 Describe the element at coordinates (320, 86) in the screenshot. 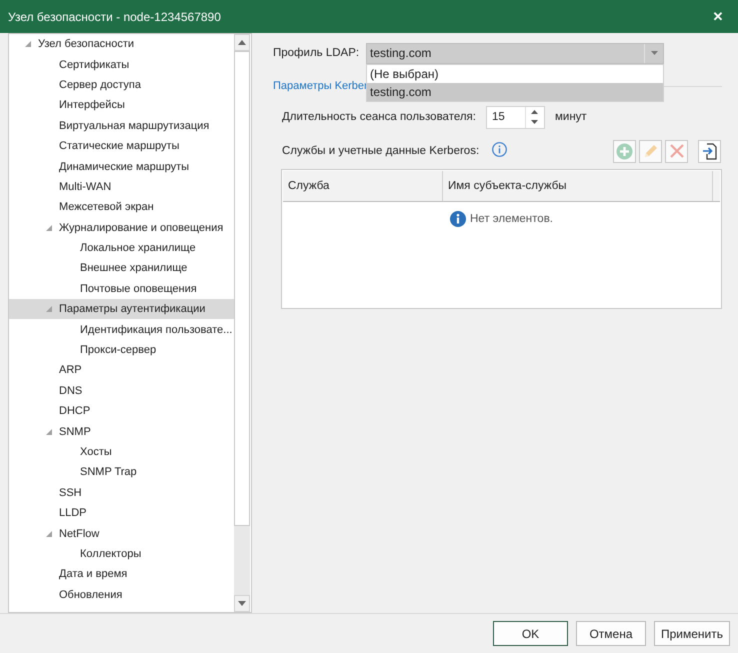

I see `section-heading: Параметры Kerber` at that location.